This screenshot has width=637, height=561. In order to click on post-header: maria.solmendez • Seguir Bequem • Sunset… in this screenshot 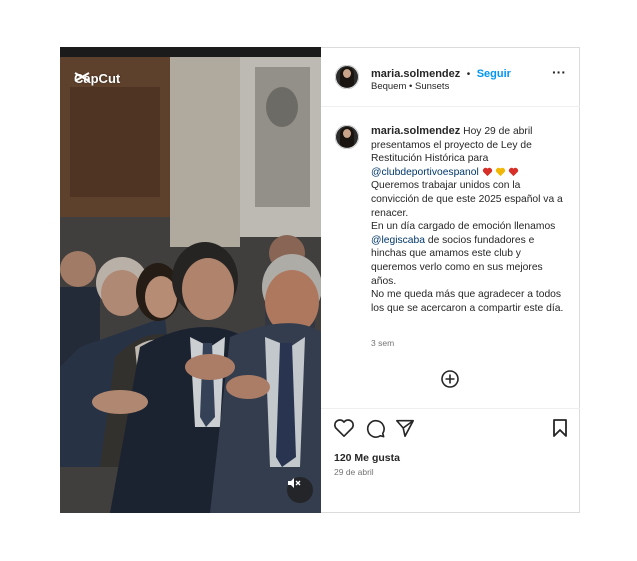, I will do `click(450, 77)`.